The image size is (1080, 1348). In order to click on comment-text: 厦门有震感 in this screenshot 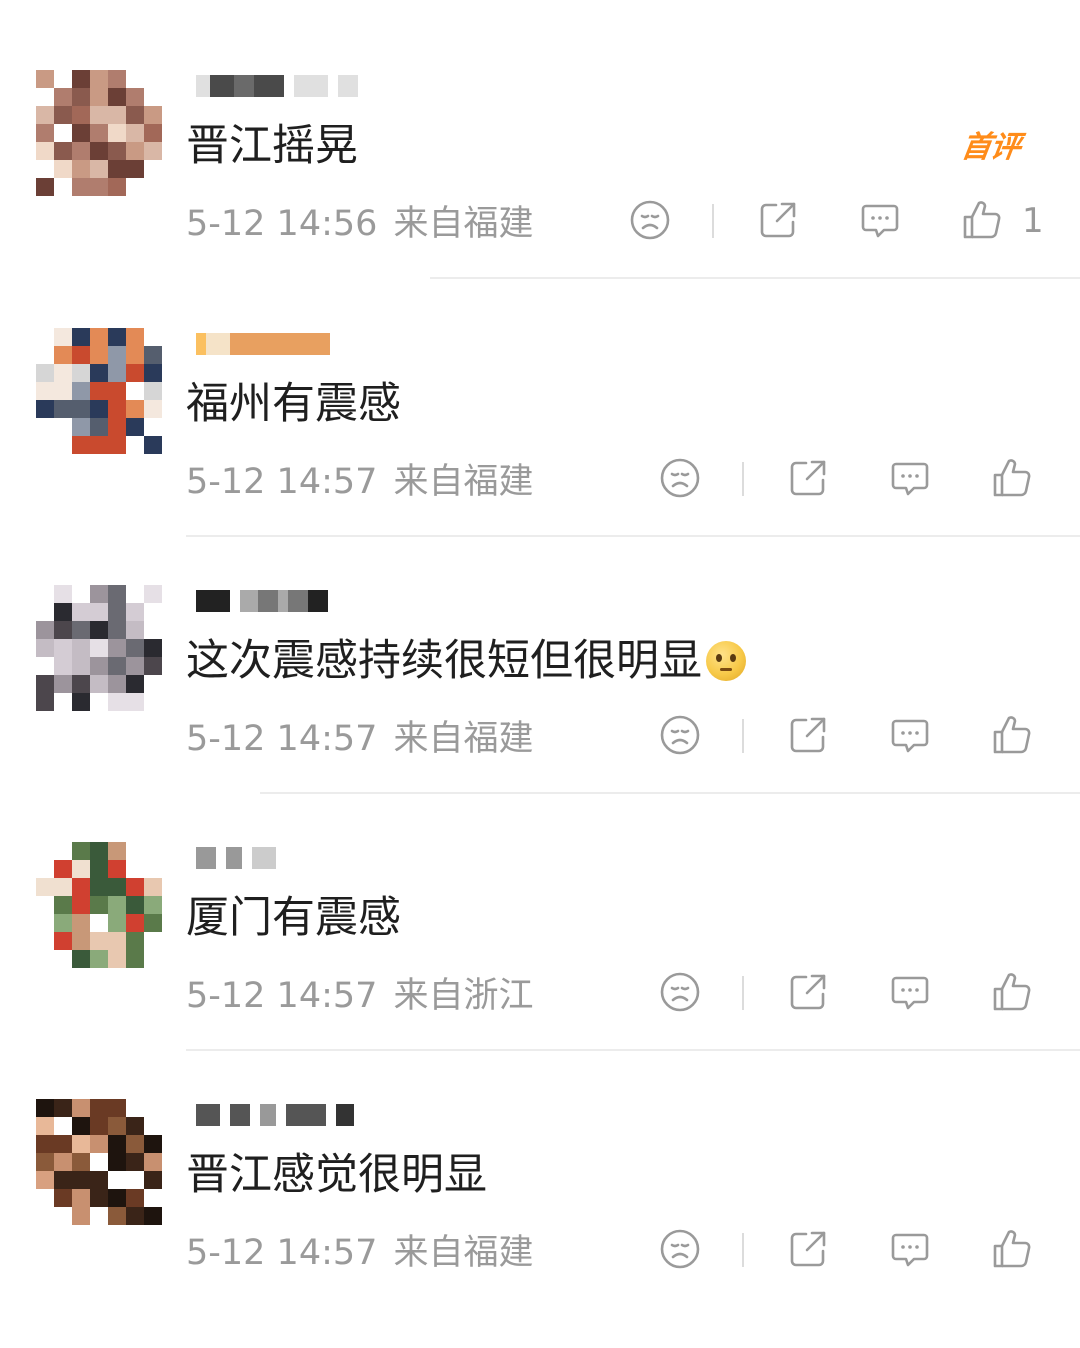, I will do `click(293, 918)`.